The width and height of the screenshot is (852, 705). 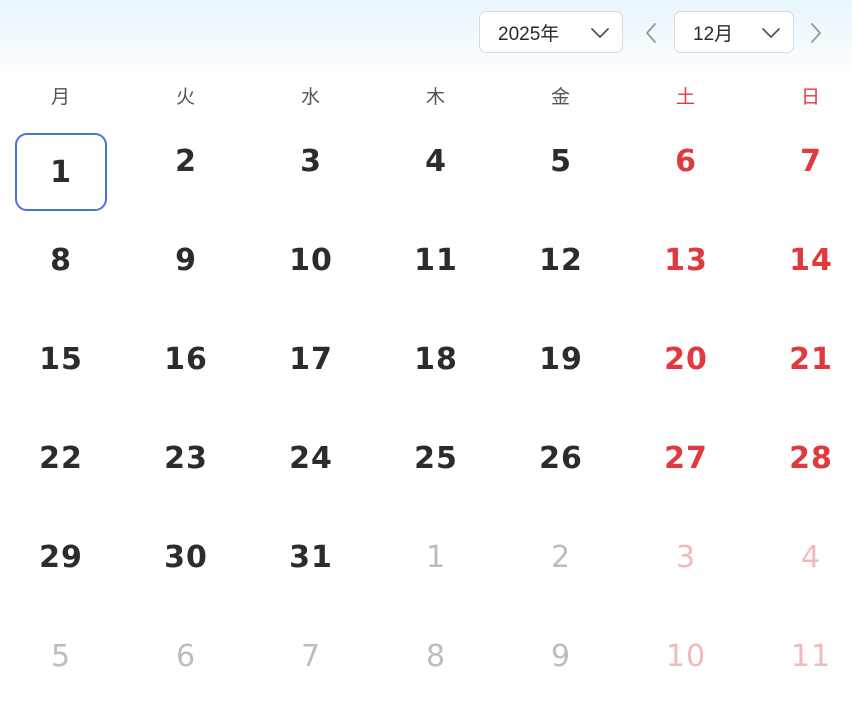 What do you see at coordinates (686, 359) in the screenshot?
I see `day-cell: 20` at bounding box center [686, 359].